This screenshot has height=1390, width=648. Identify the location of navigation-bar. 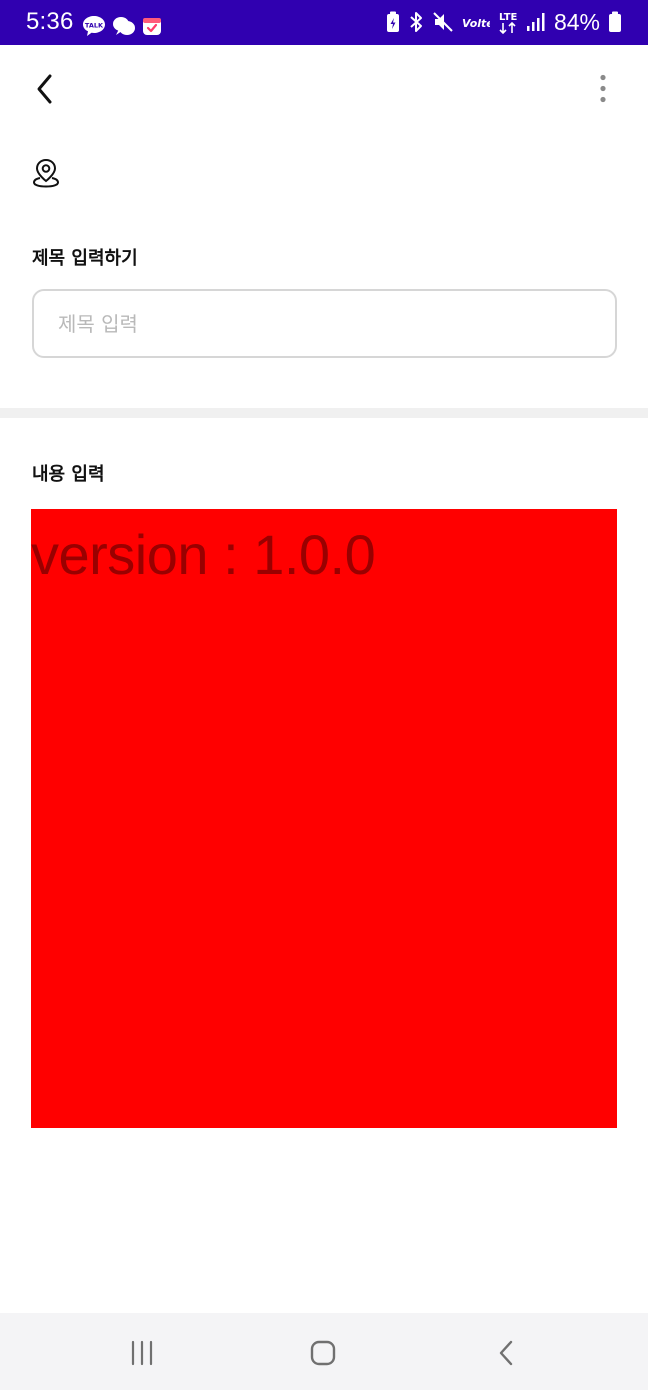
(324, 1351).